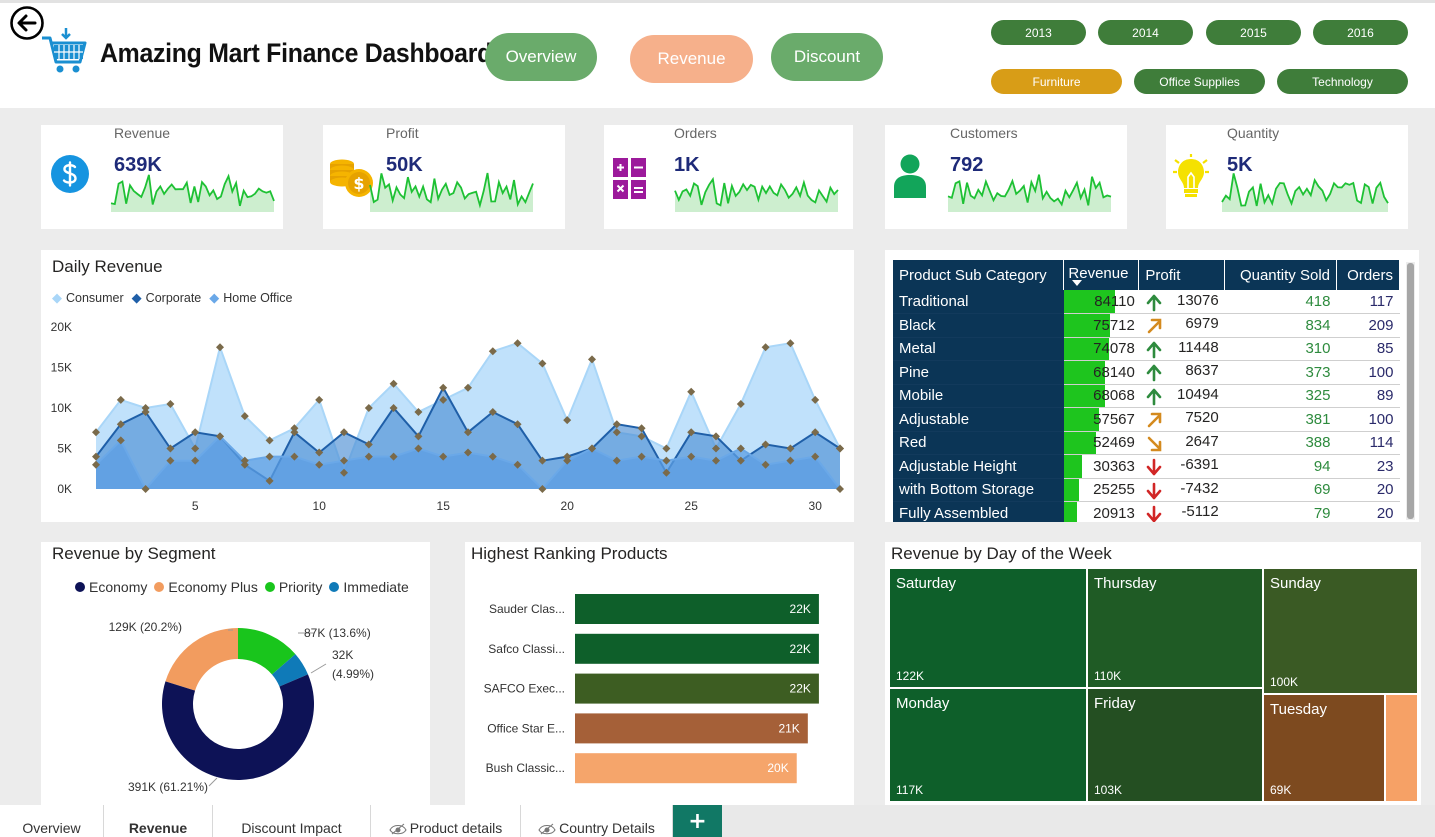  I want to click on table-row: Red 52469 2647 388 114, so click(1146, 443).